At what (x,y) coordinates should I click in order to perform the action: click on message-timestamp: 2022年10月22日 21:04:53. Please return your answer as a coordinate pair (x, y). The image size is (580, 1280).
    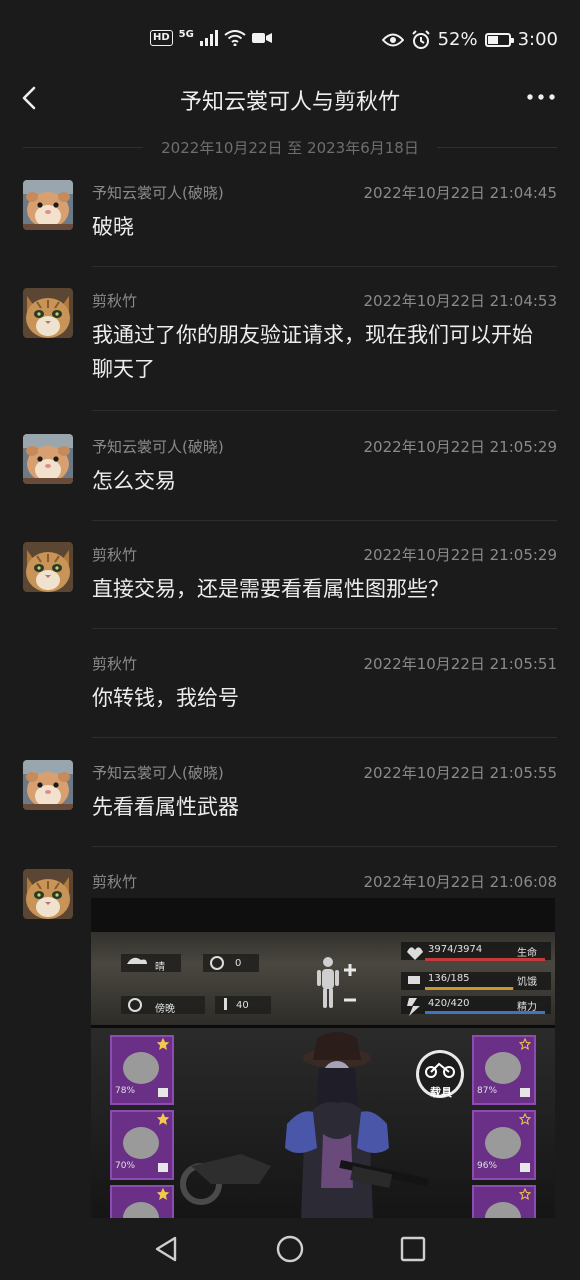
    Looking at the image, I should click on (460, 301).